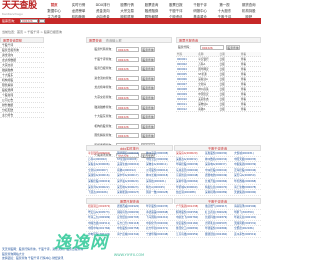 The width and height of the screenshot is (320, 270). Describe the element at coordinates (186, 99) in the screenshot. I see `table-cell: 000010` at that location.